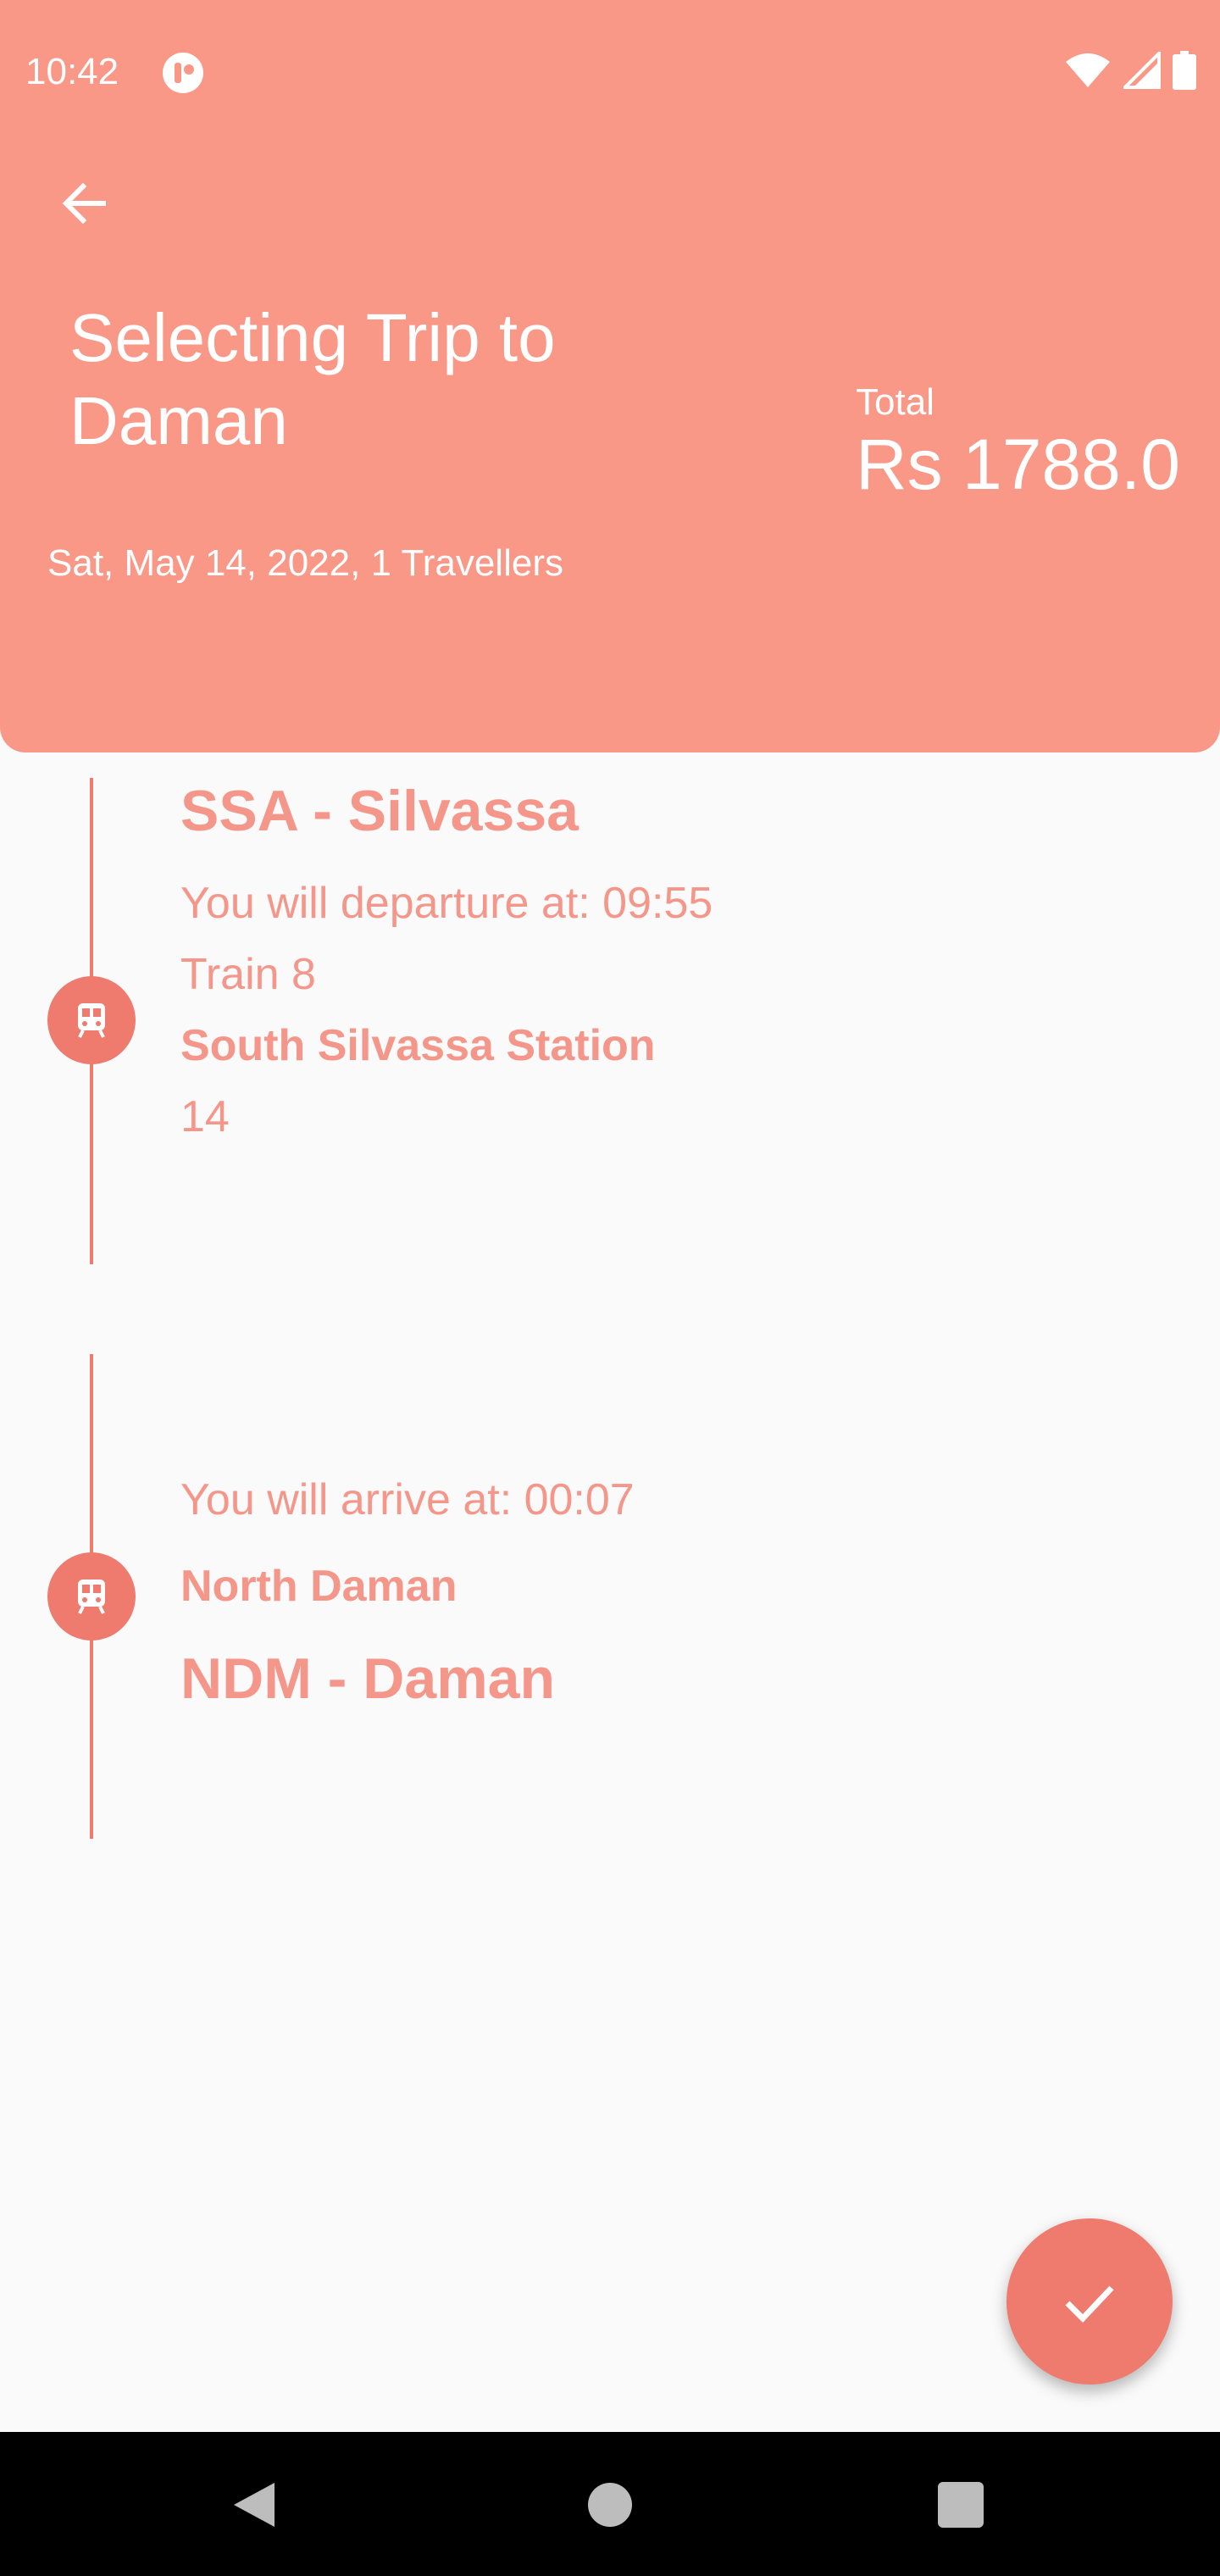 The height and width of the screenshot is (2576, 1220). What do you see at coordinates (895, 402) in the screenshot?
I see `total-label: Total` at bounding box center [895, 402].